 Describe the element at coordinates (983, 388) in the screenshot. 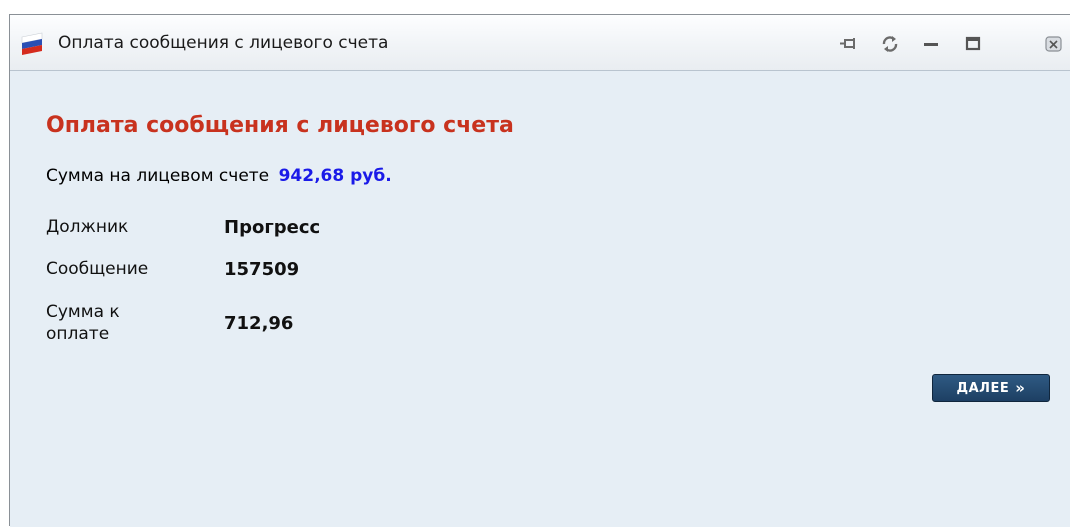

I see `next-button-label: ДАЛЕЕ` at that location.